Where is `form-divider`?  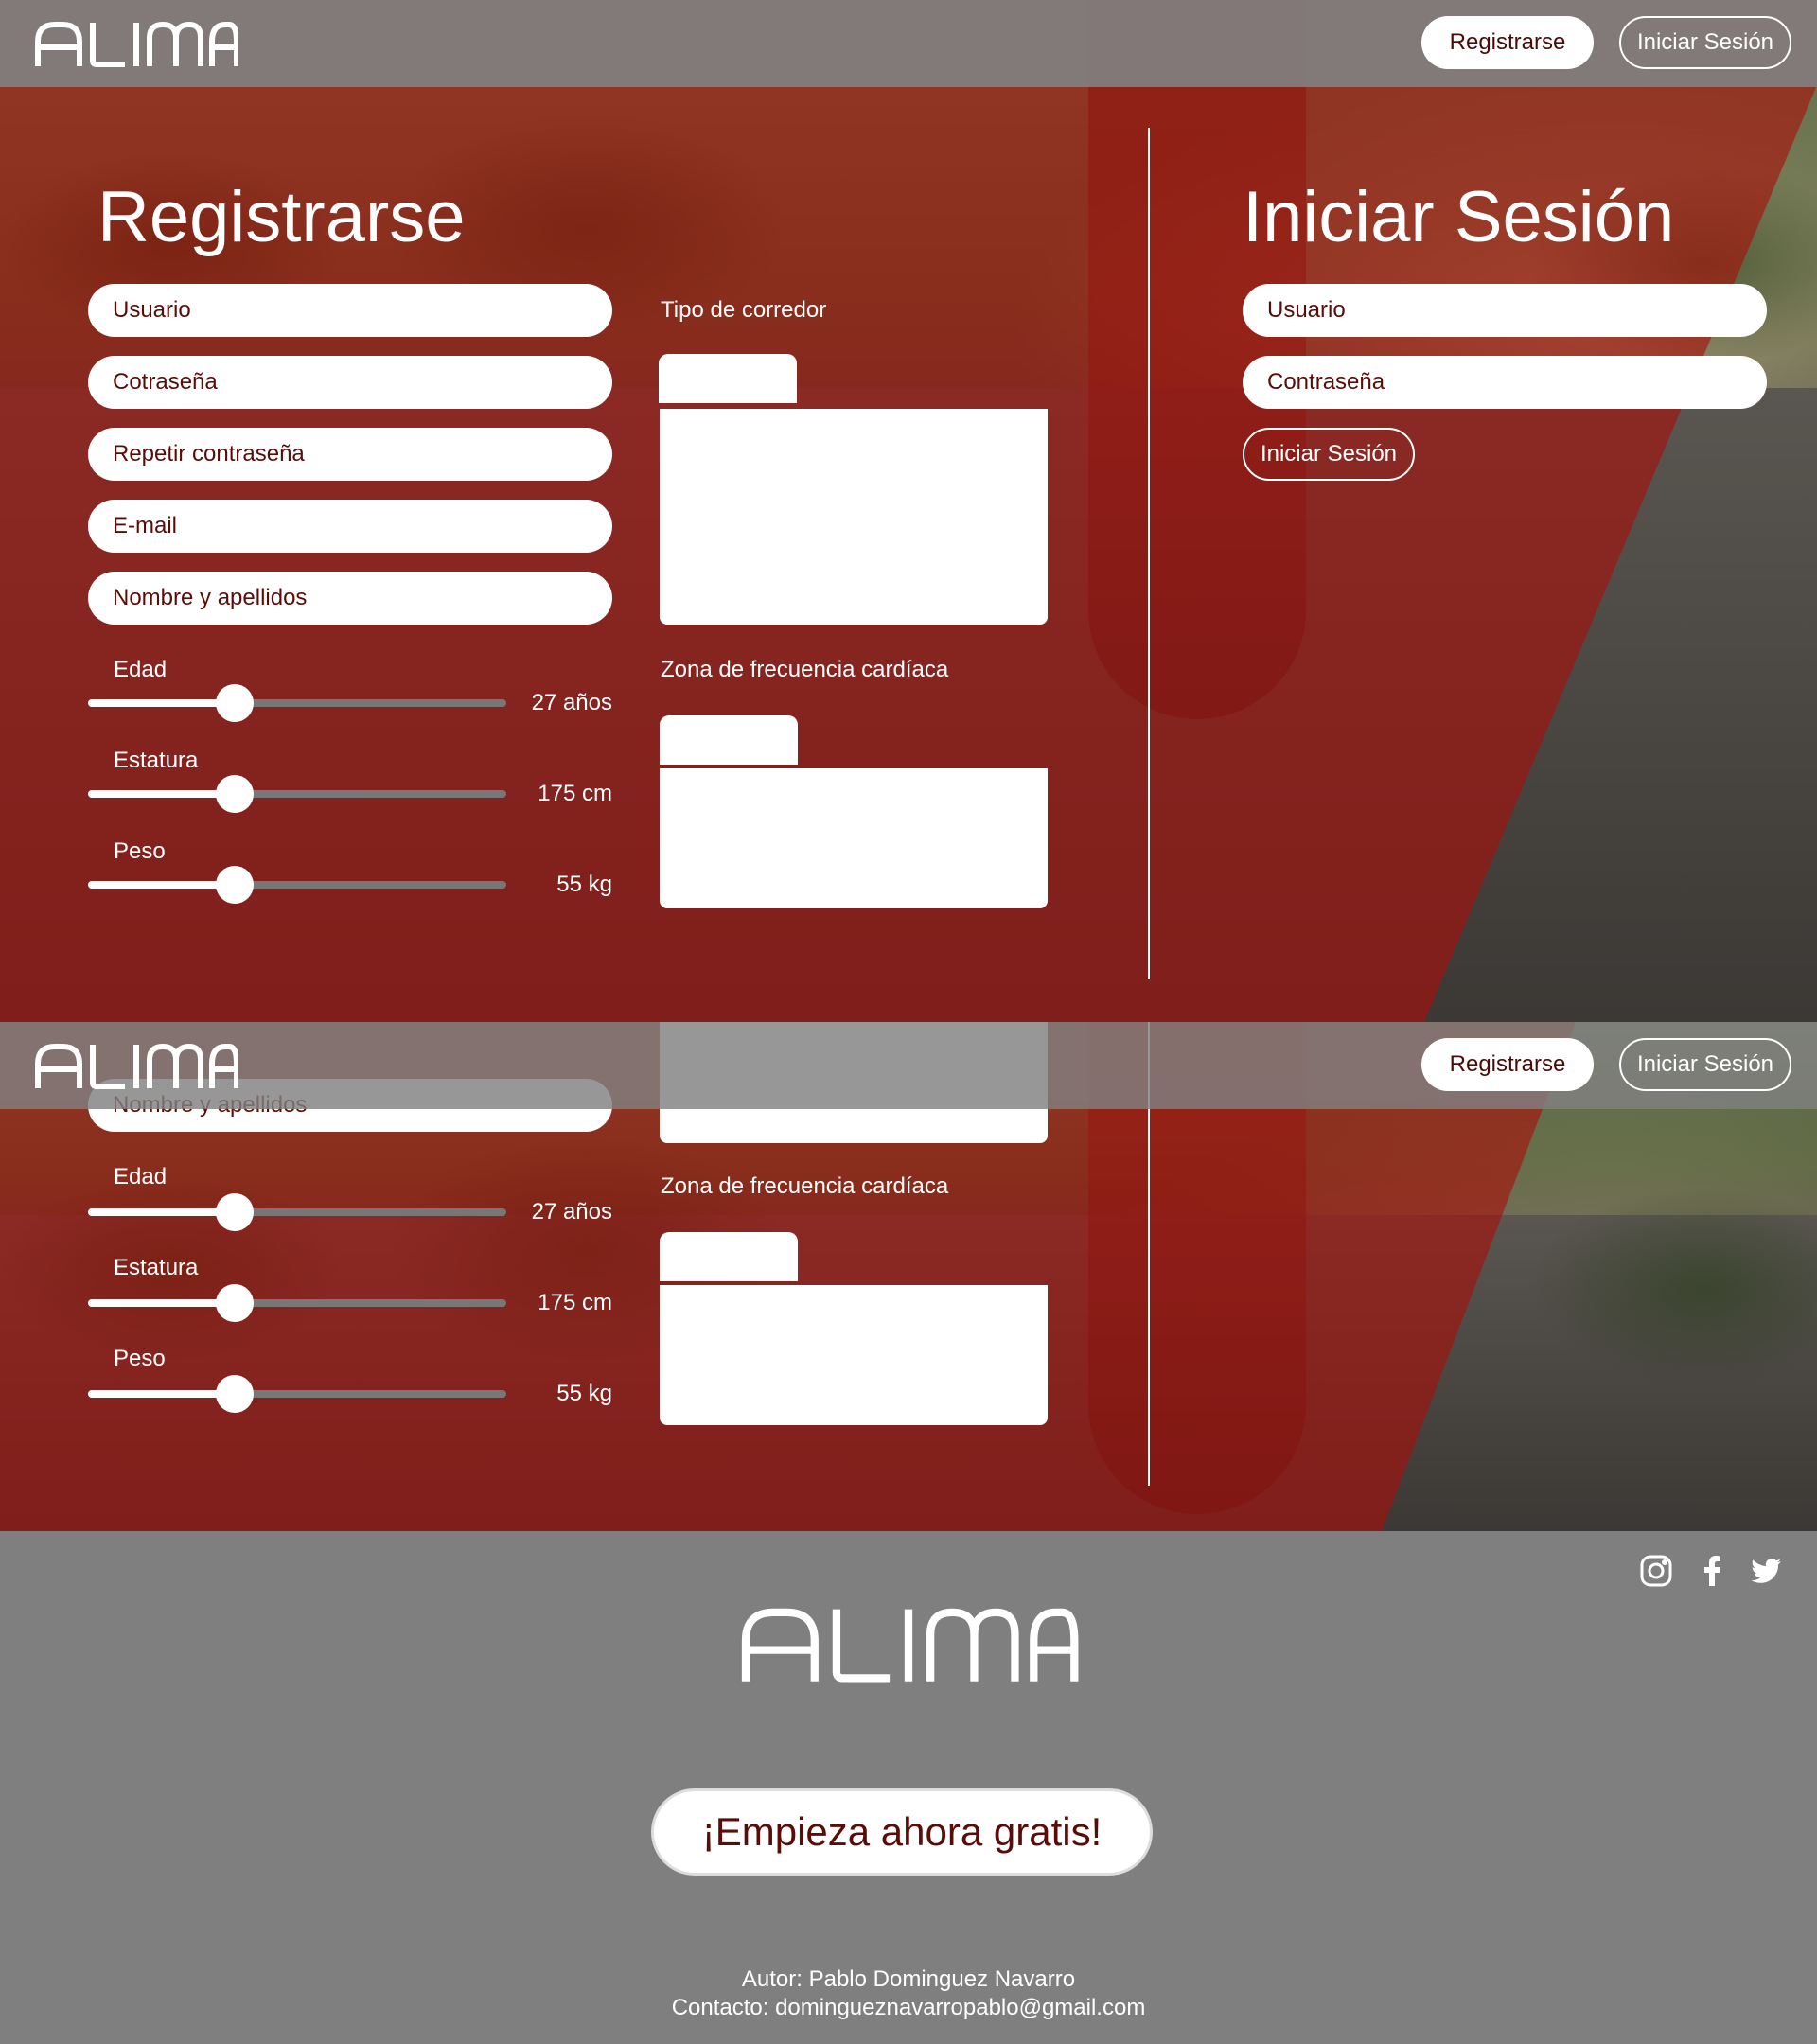
form-divider is located at coordinates (1149, 553).